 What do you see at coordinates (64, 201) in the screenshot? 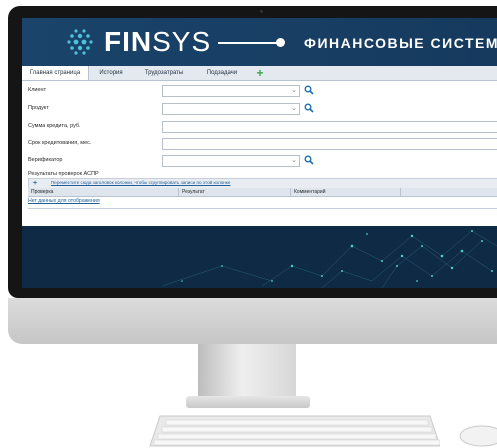
I see `grid-empty-text: Нет данных для отображения` at bounding box center [64, 201].